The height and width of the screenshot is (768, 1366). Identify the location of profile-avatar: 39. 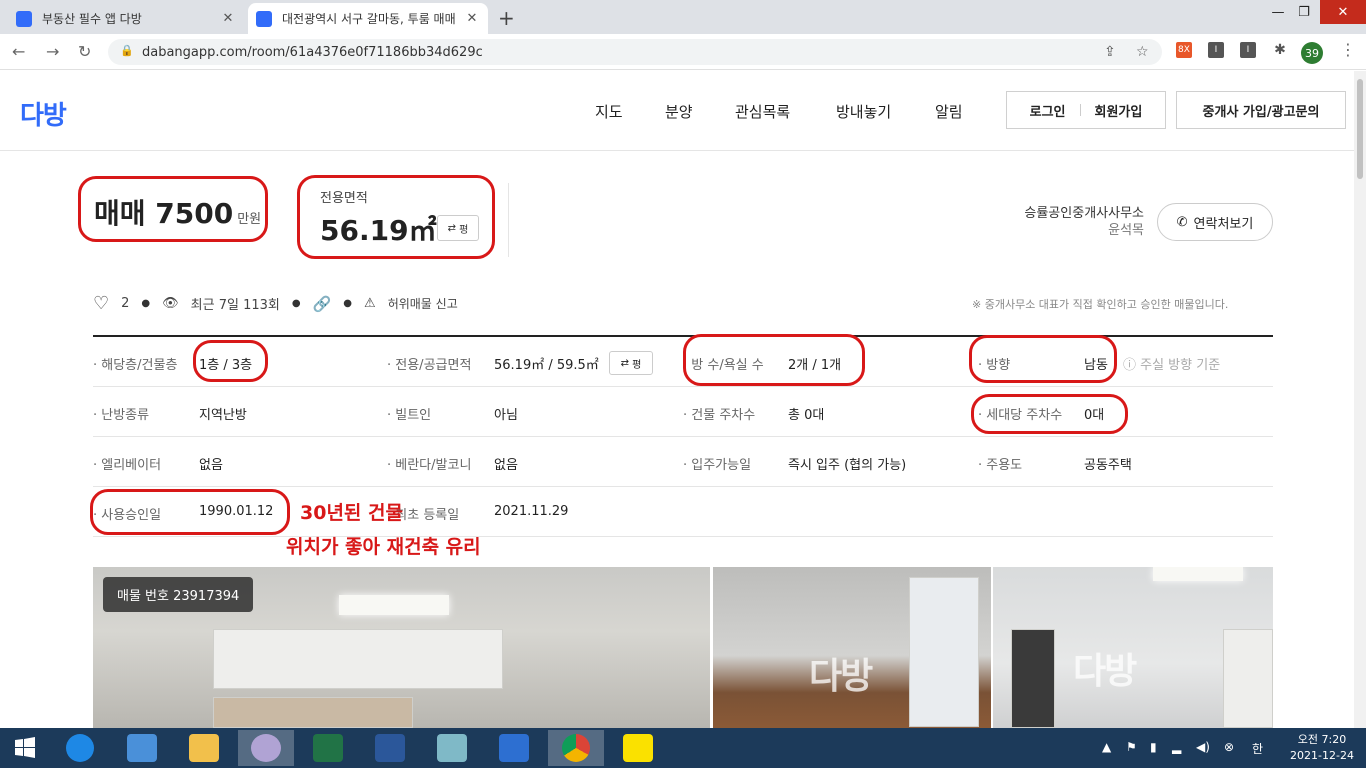
(1312, 53).